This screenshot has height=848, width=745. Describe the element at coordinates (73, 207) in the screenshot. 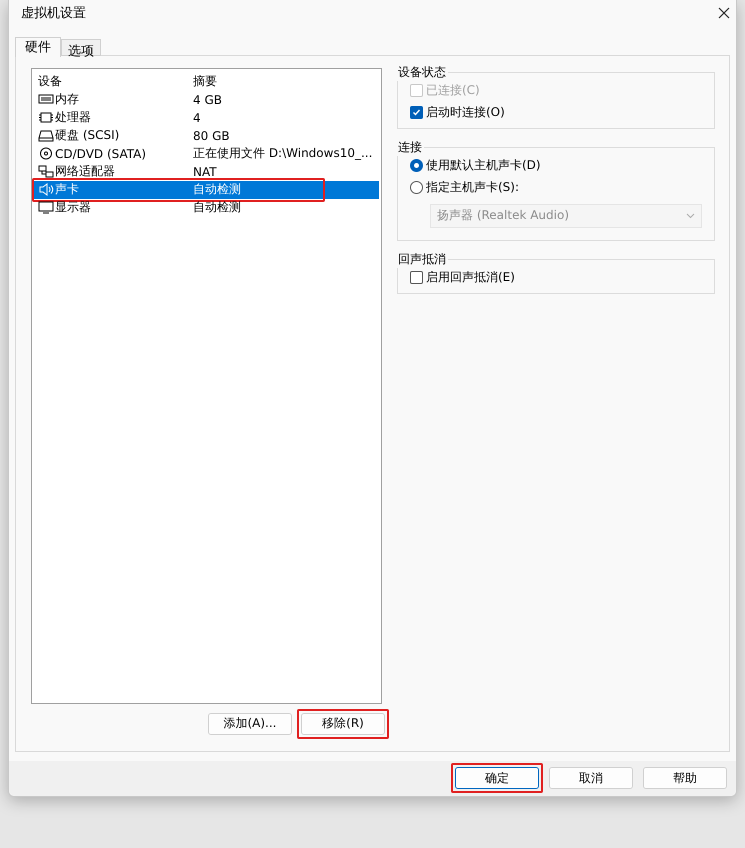

I see `device-name: 显示器` at that location.